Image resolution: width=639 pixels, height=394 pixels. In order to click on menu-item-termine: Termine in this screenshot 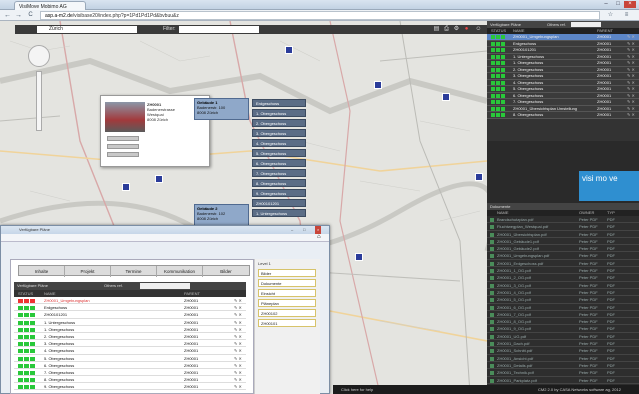, I will do `click(134, 271)`.